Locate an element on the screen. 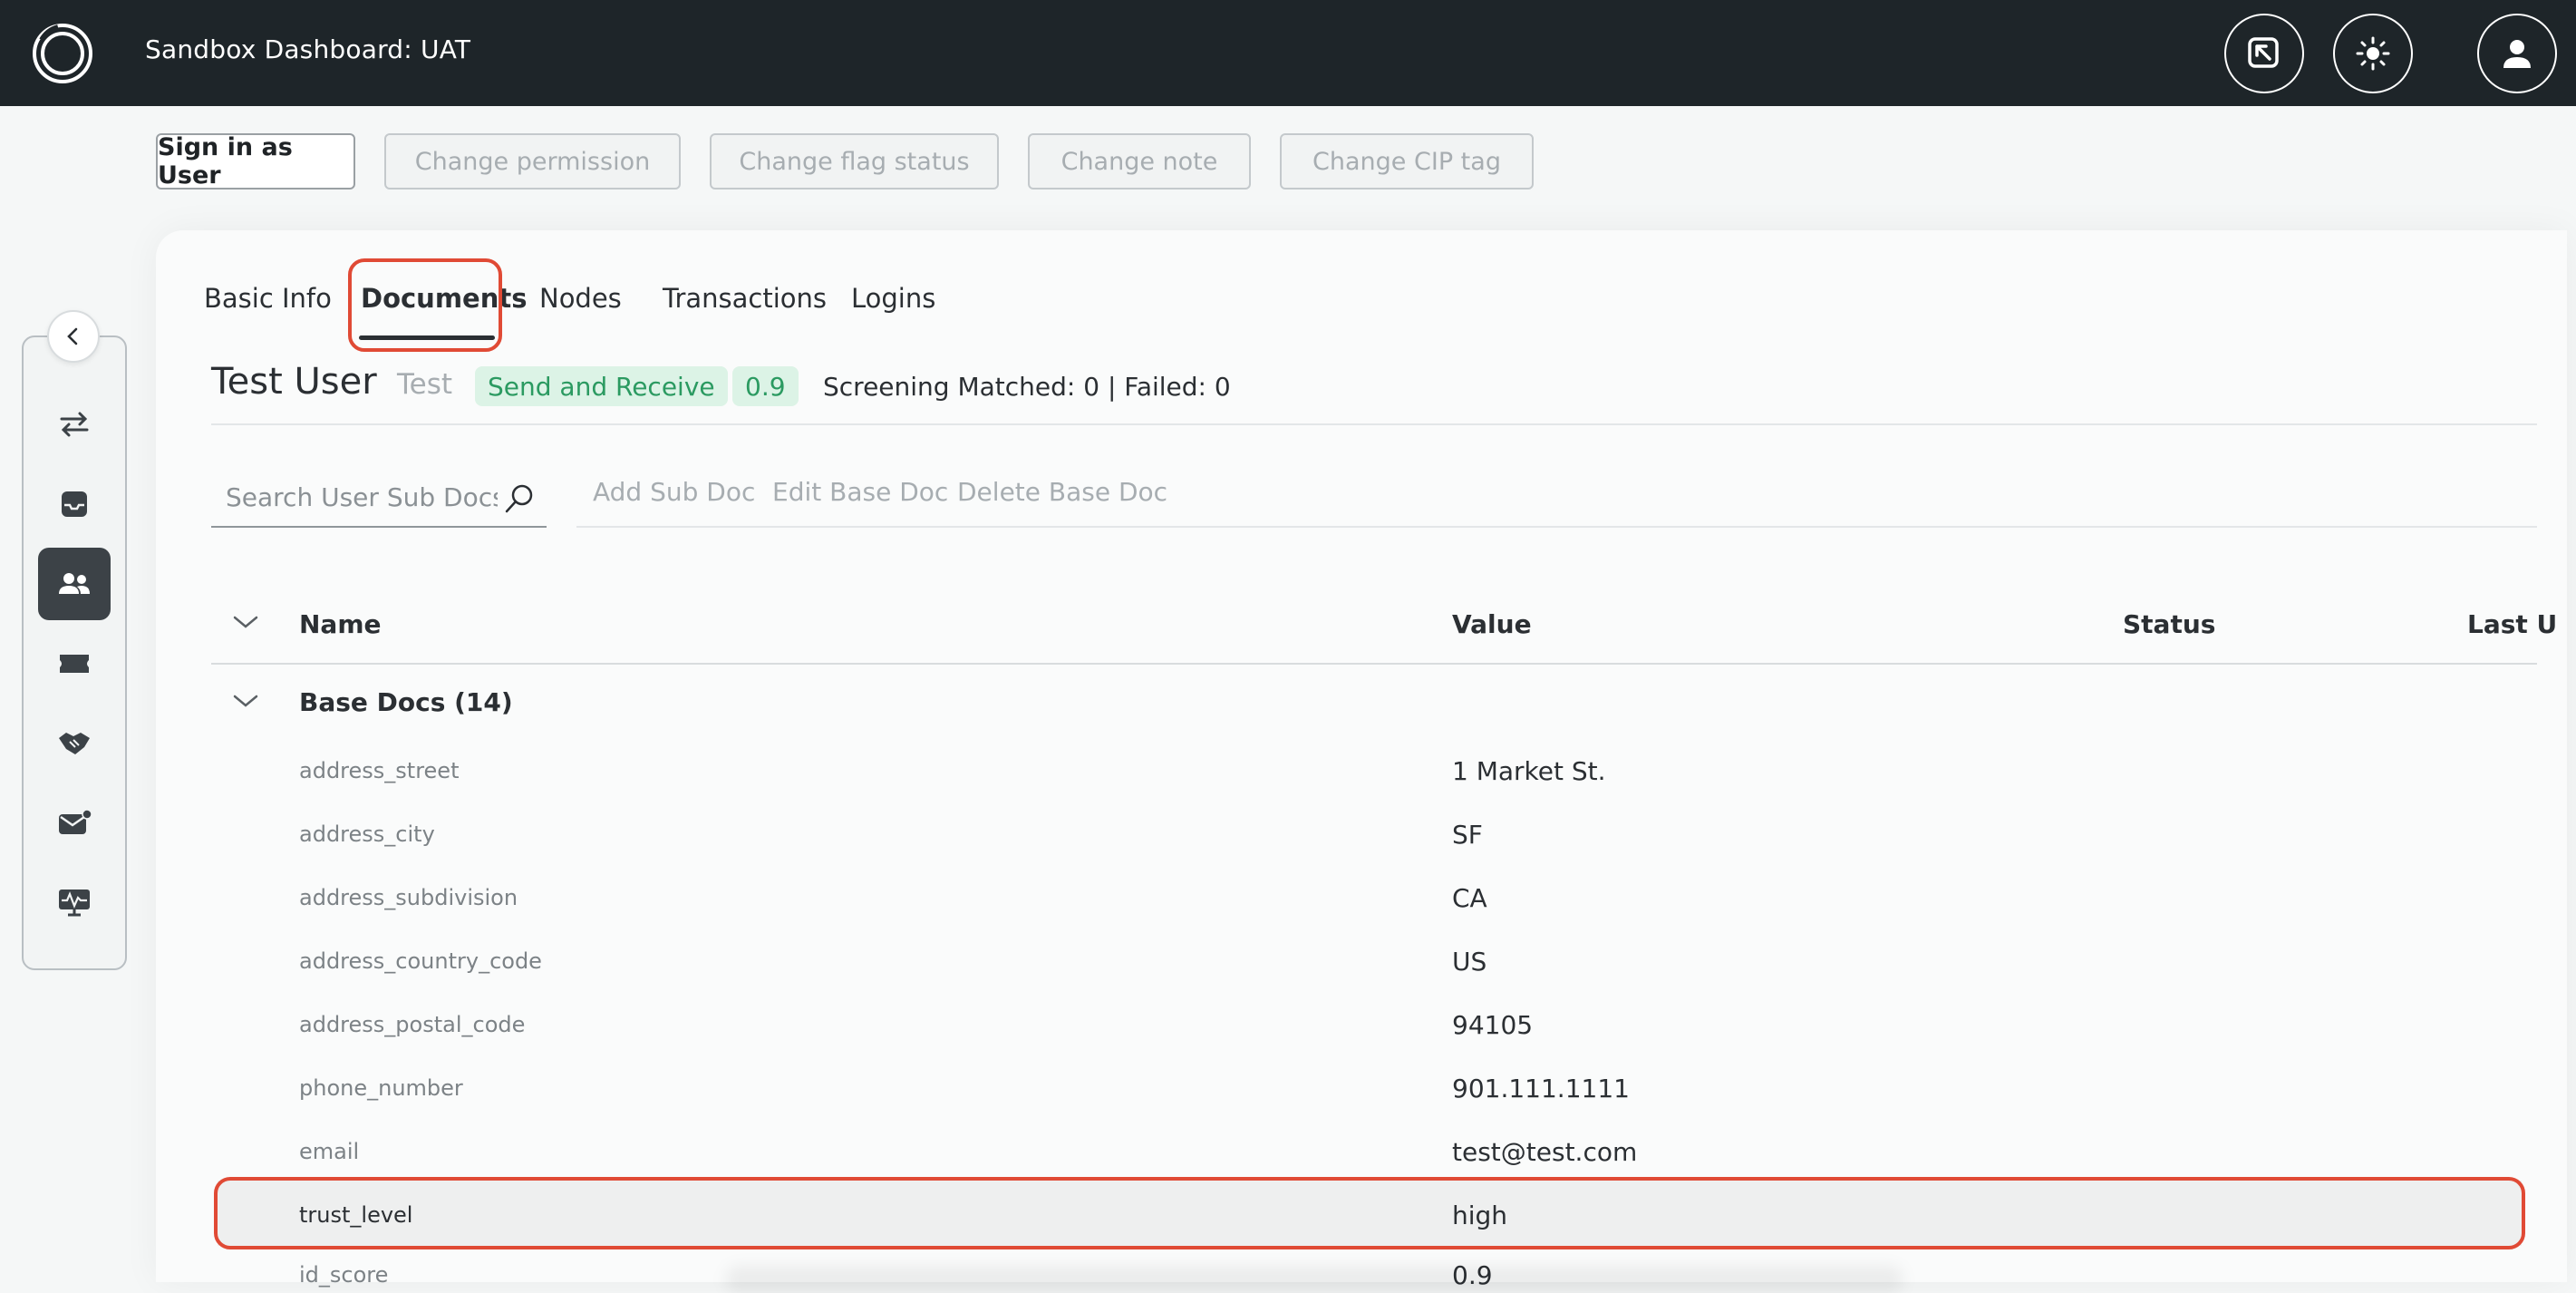 This screenshot has width=2576, height=1293. user-menu-button is located at coordinates (2517, 54).